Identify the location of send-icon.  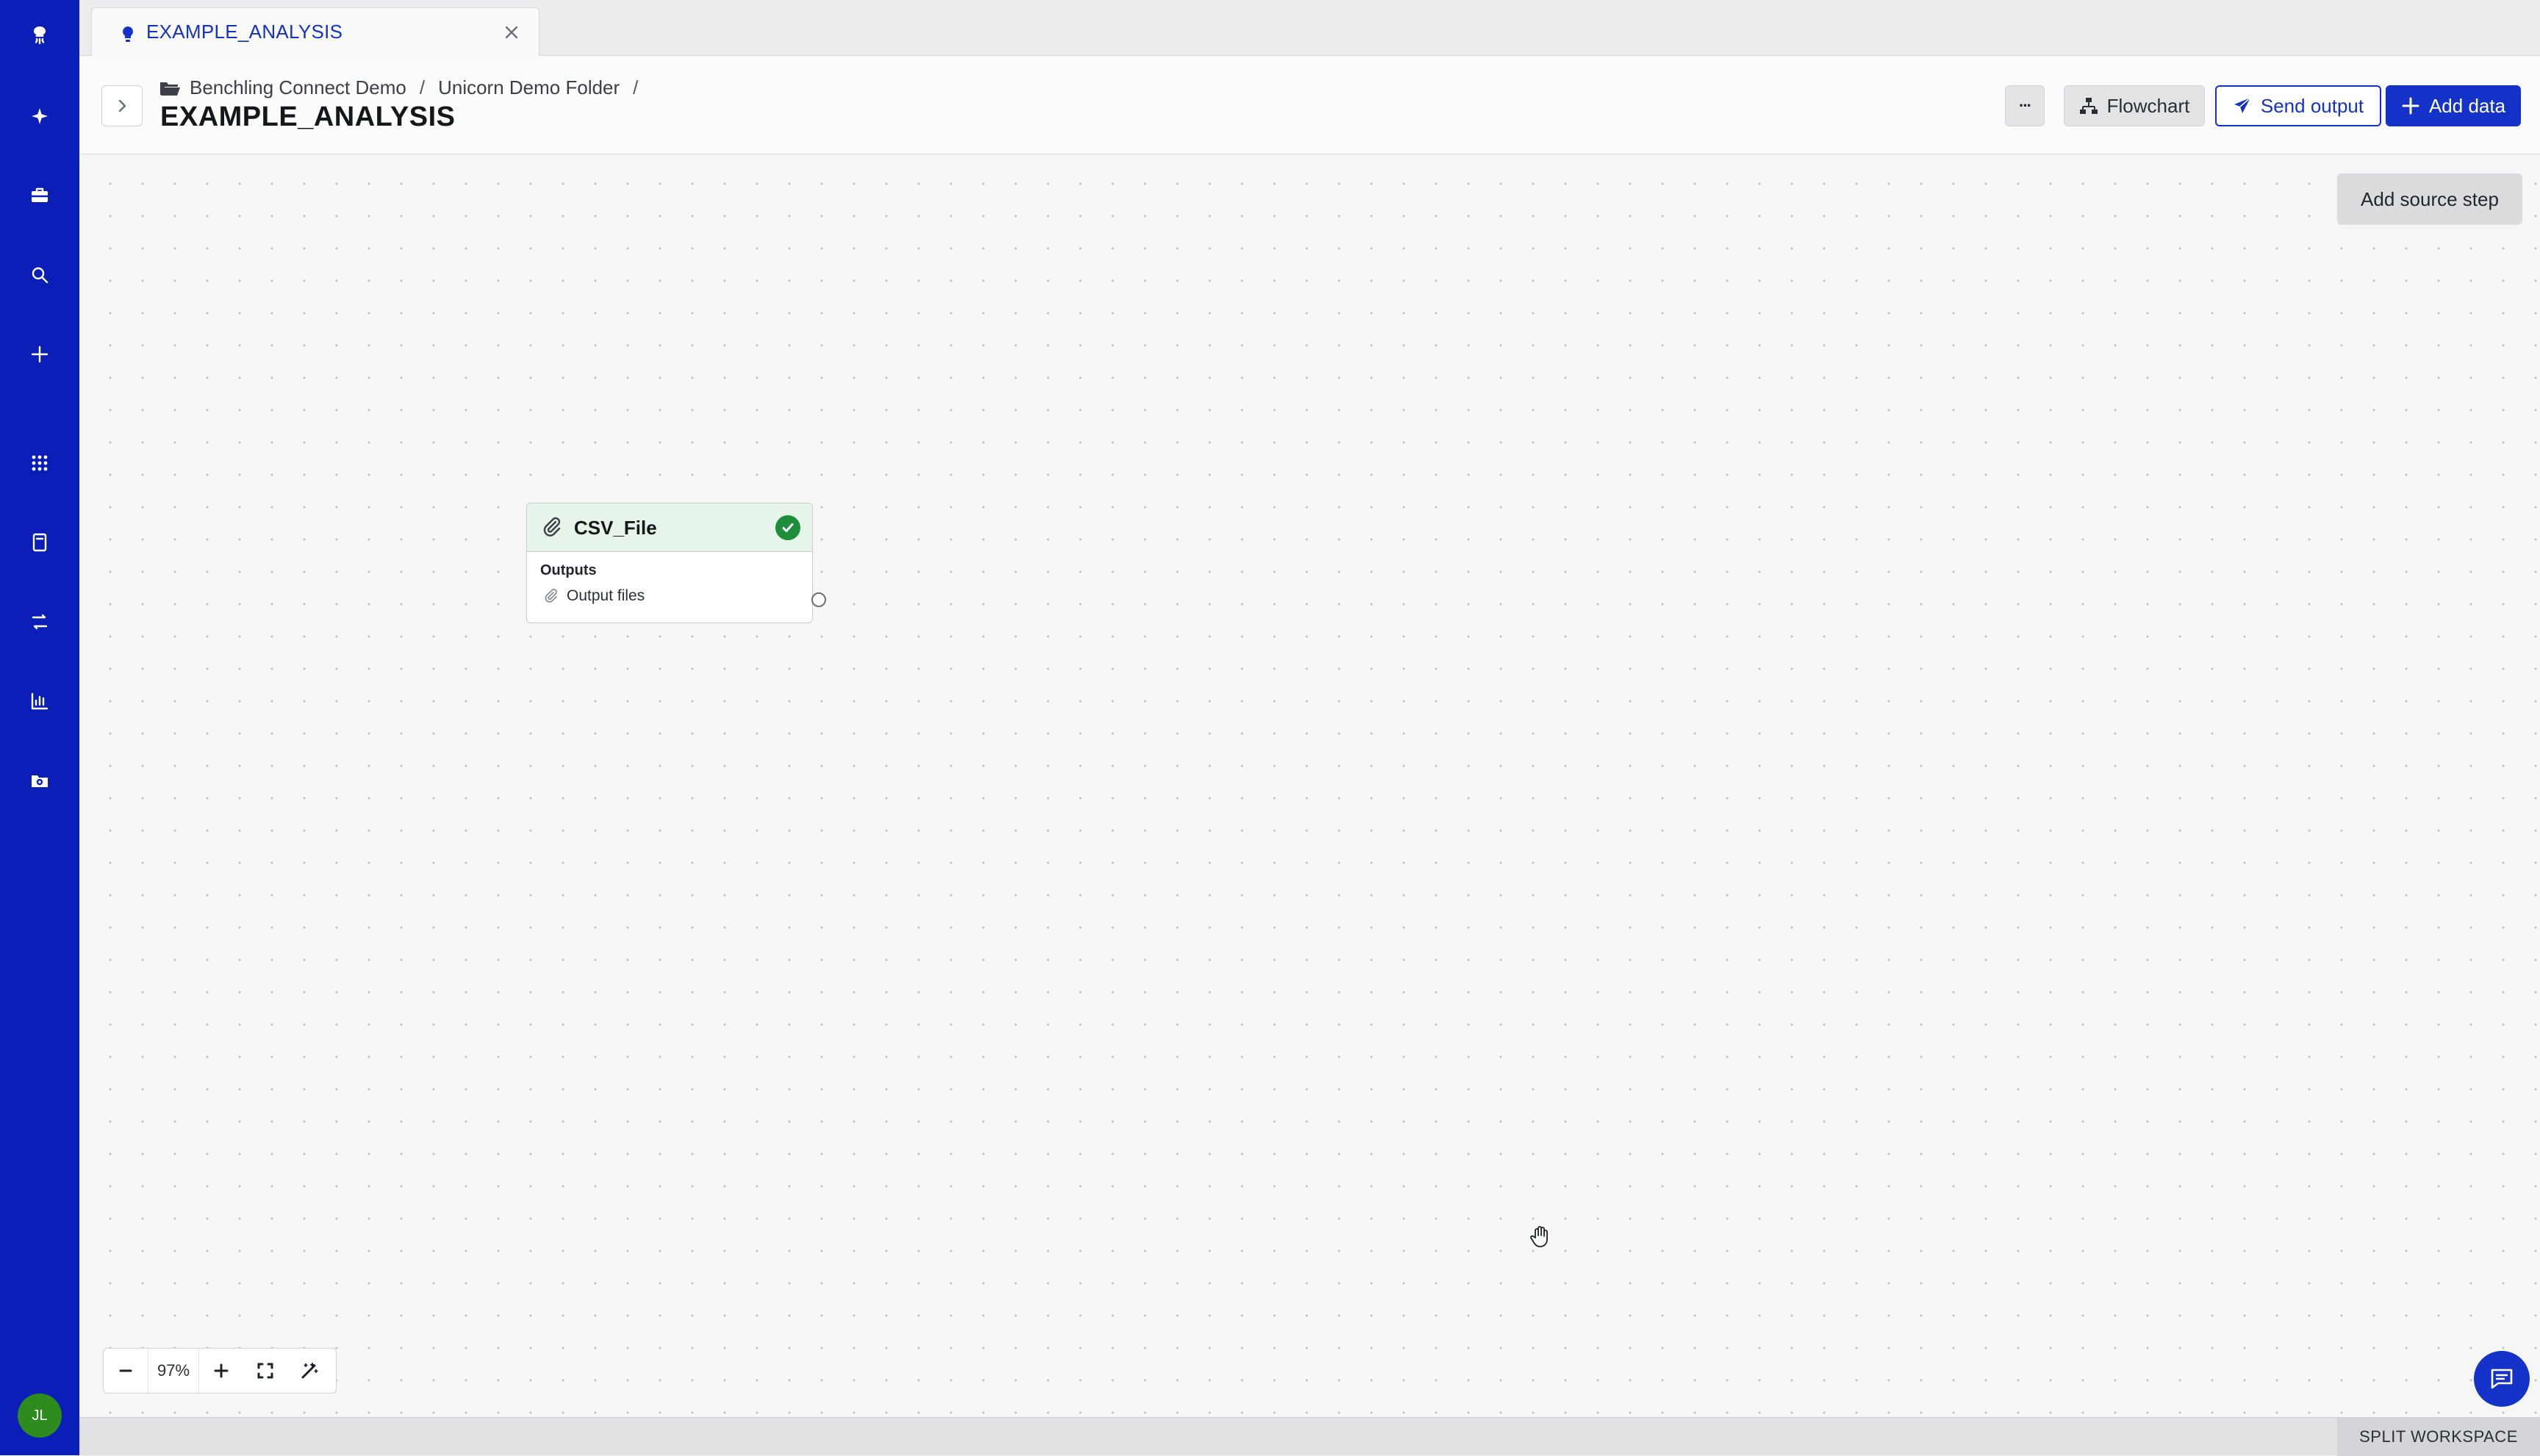
(2242, 105).